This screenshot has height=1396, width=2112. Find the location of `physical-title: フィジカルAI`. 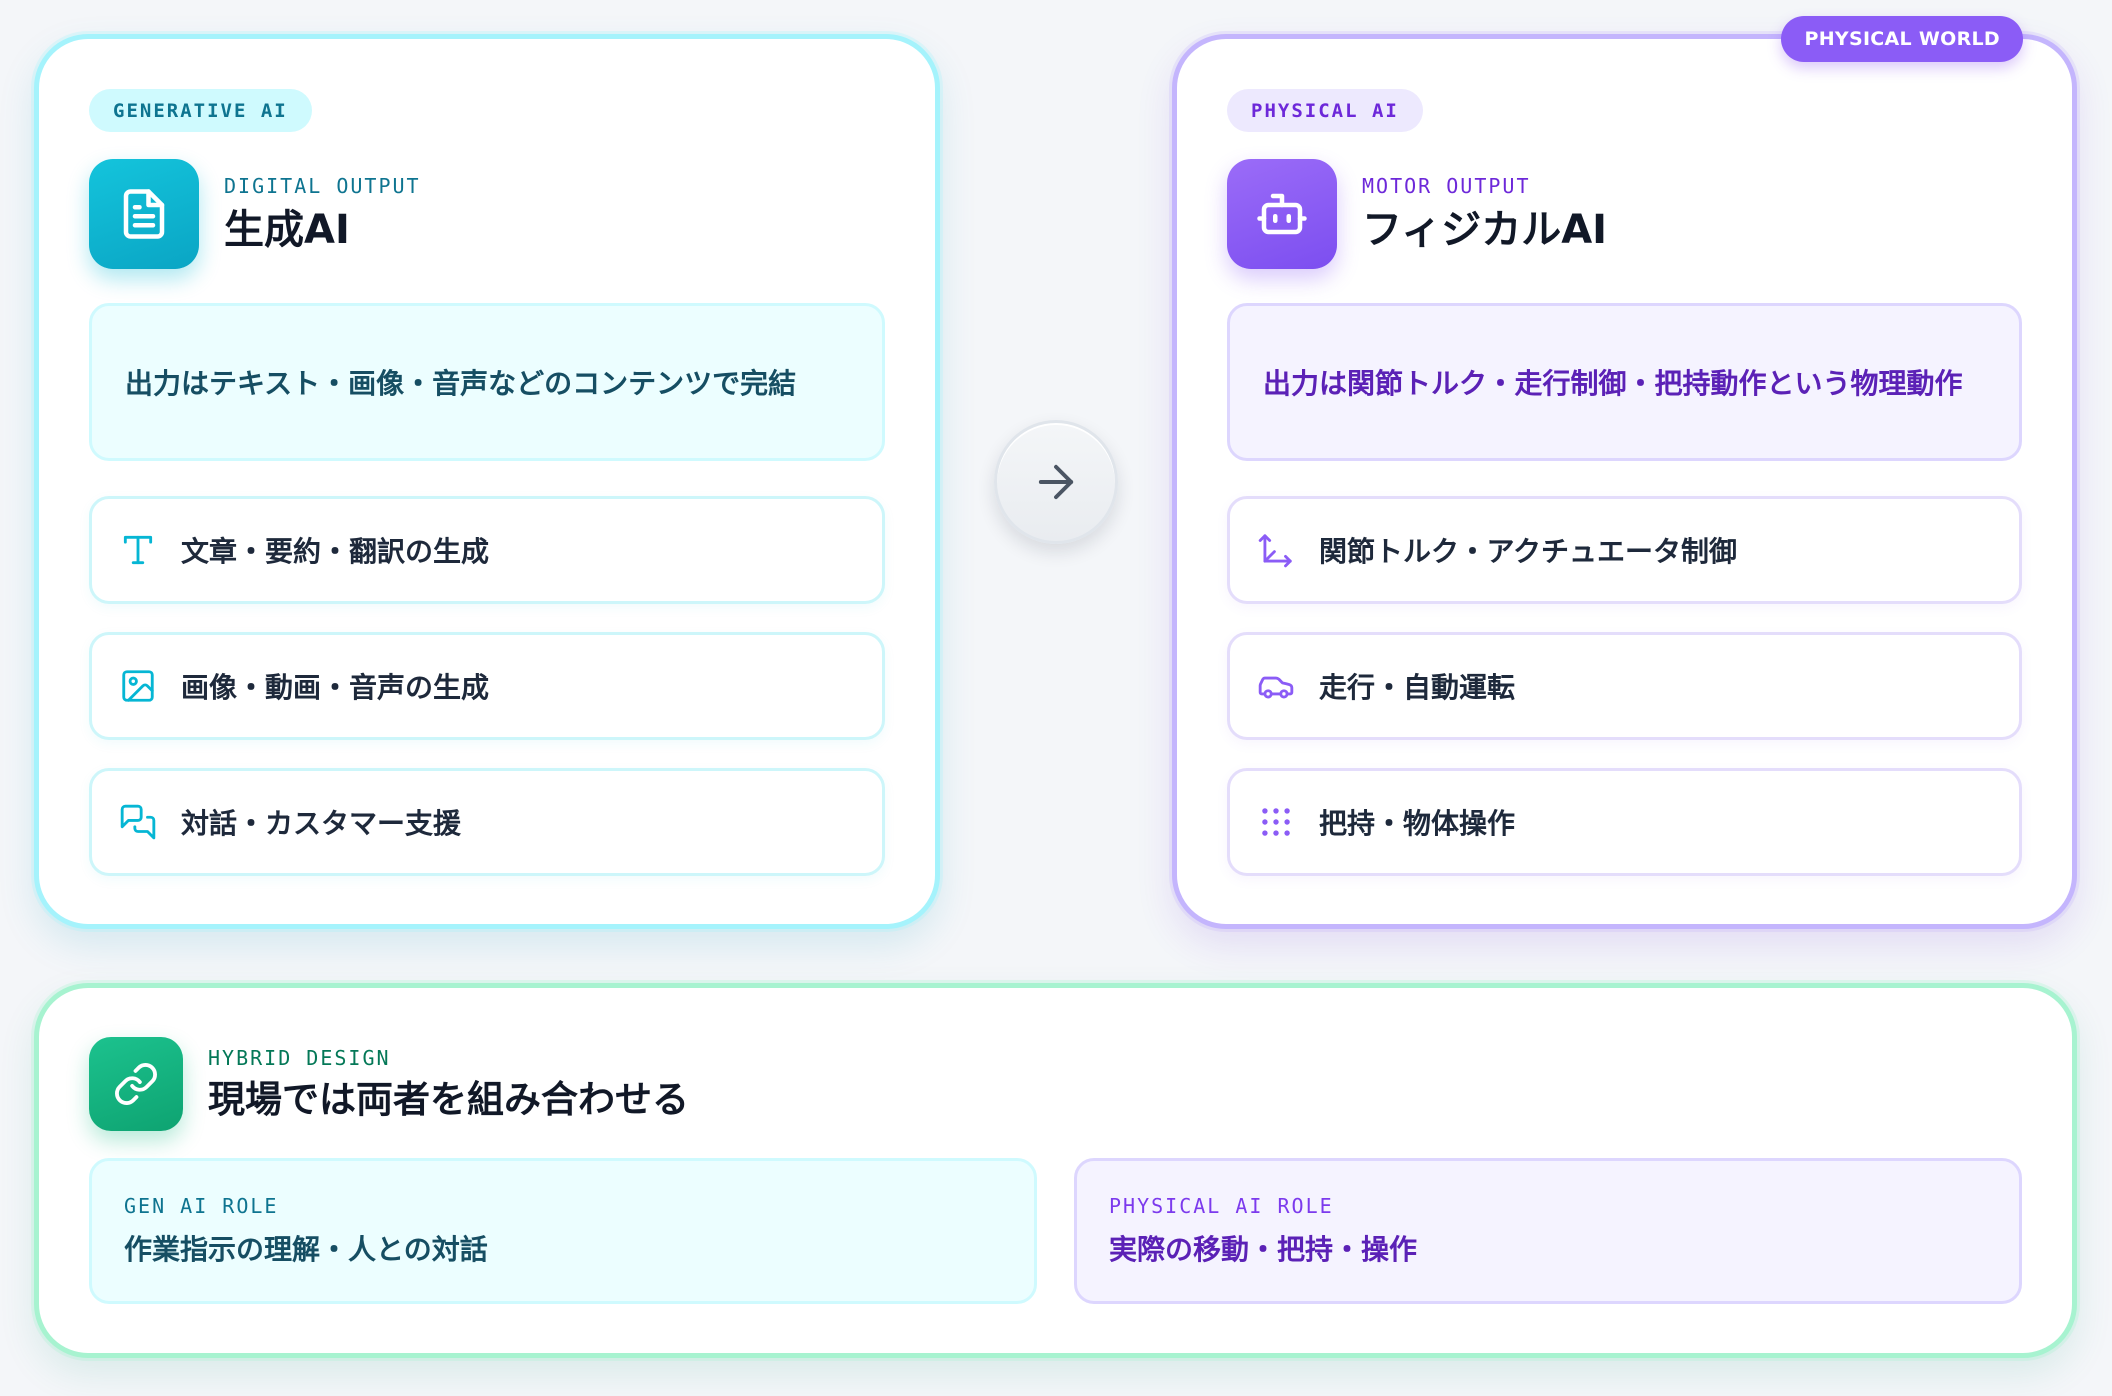

physical-title: フィジカルAI is located at coordinates (1485, 230).